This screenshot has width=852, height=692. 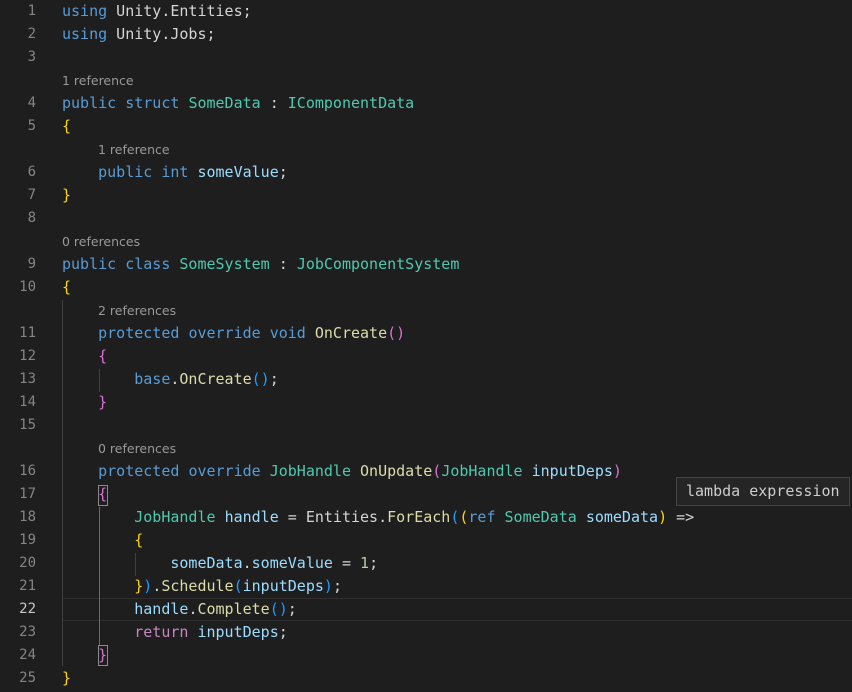 I want to click on line-number: 2, so click(x=31, y=34).